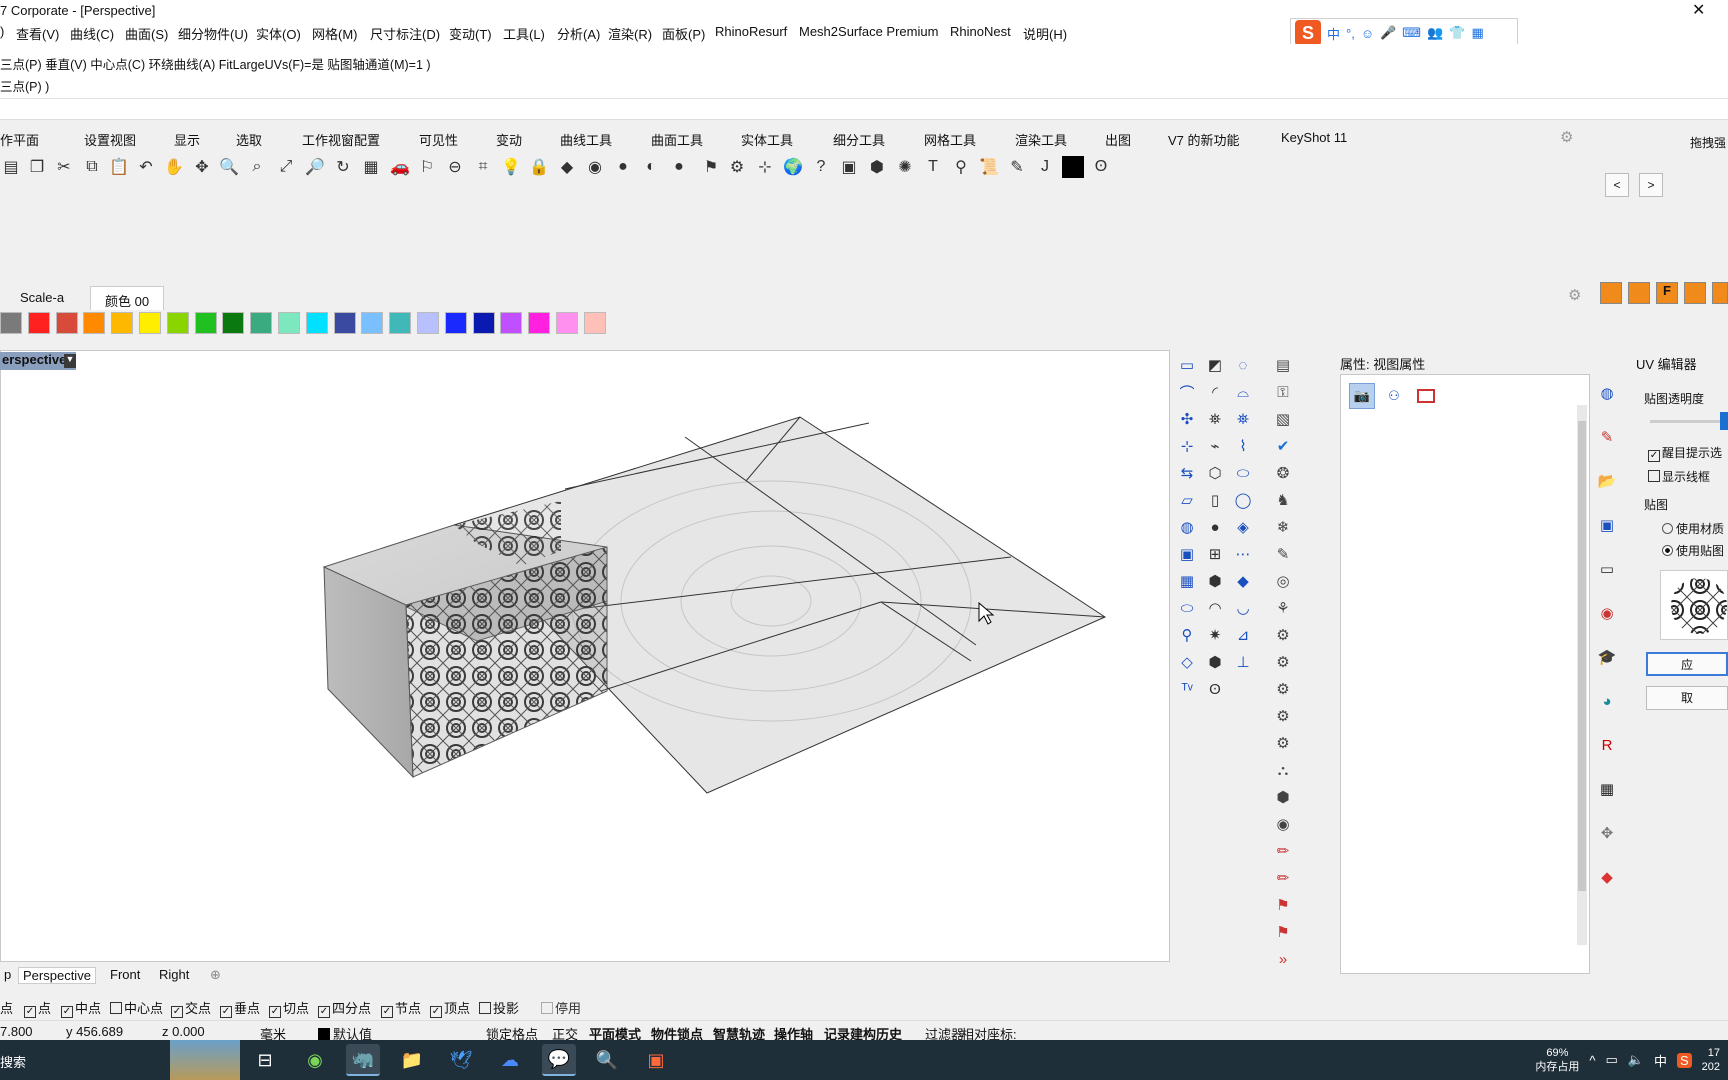 The image size is (1728, 1080). Describe the element at coordinates (229, 167) in the screenshot. I see `zoom-icon: 🔍` at that location.